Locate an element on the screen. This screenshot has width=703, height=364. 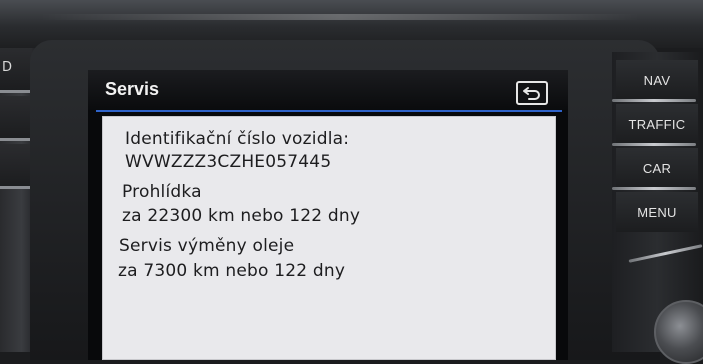
vin-value: WVWZZZ3CZHE057445 is located at coordinates (228, 162).